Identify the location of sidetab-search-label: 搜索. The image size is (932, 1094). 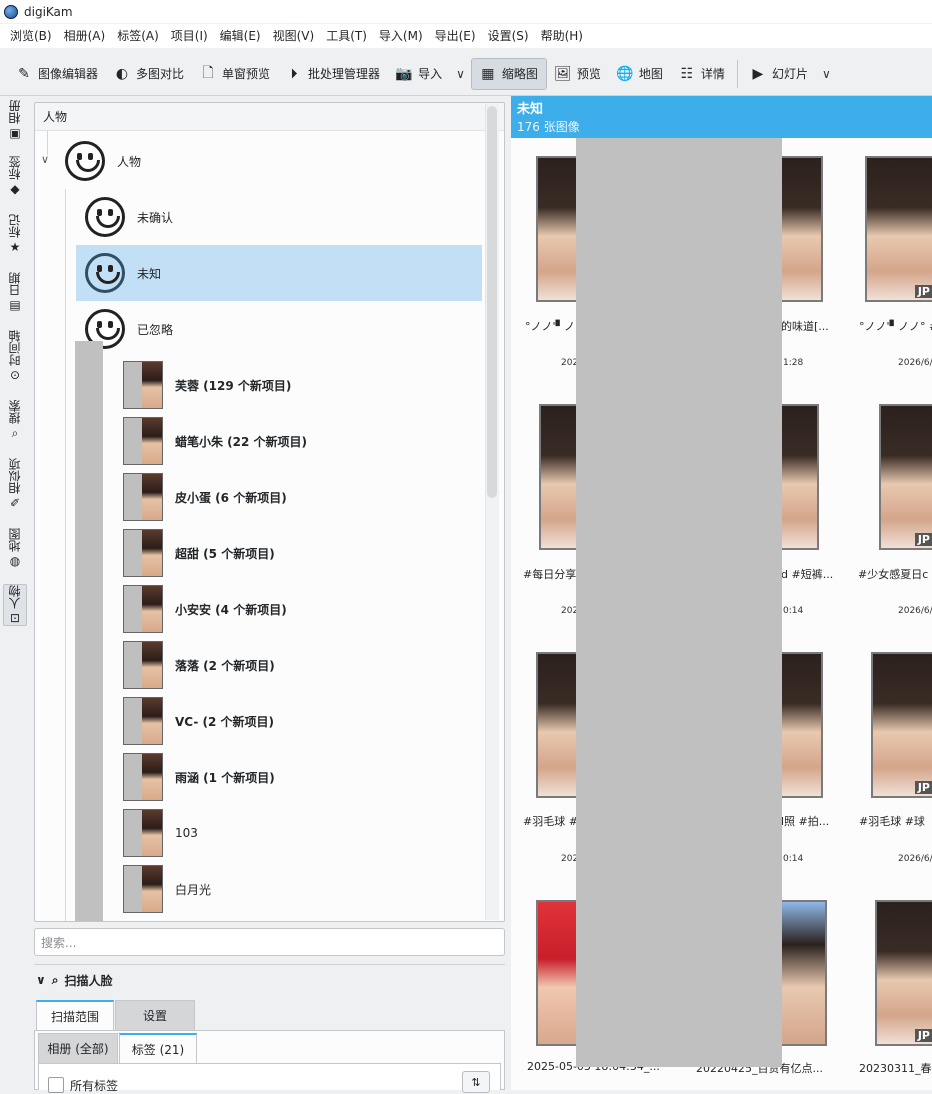
(15, 412).